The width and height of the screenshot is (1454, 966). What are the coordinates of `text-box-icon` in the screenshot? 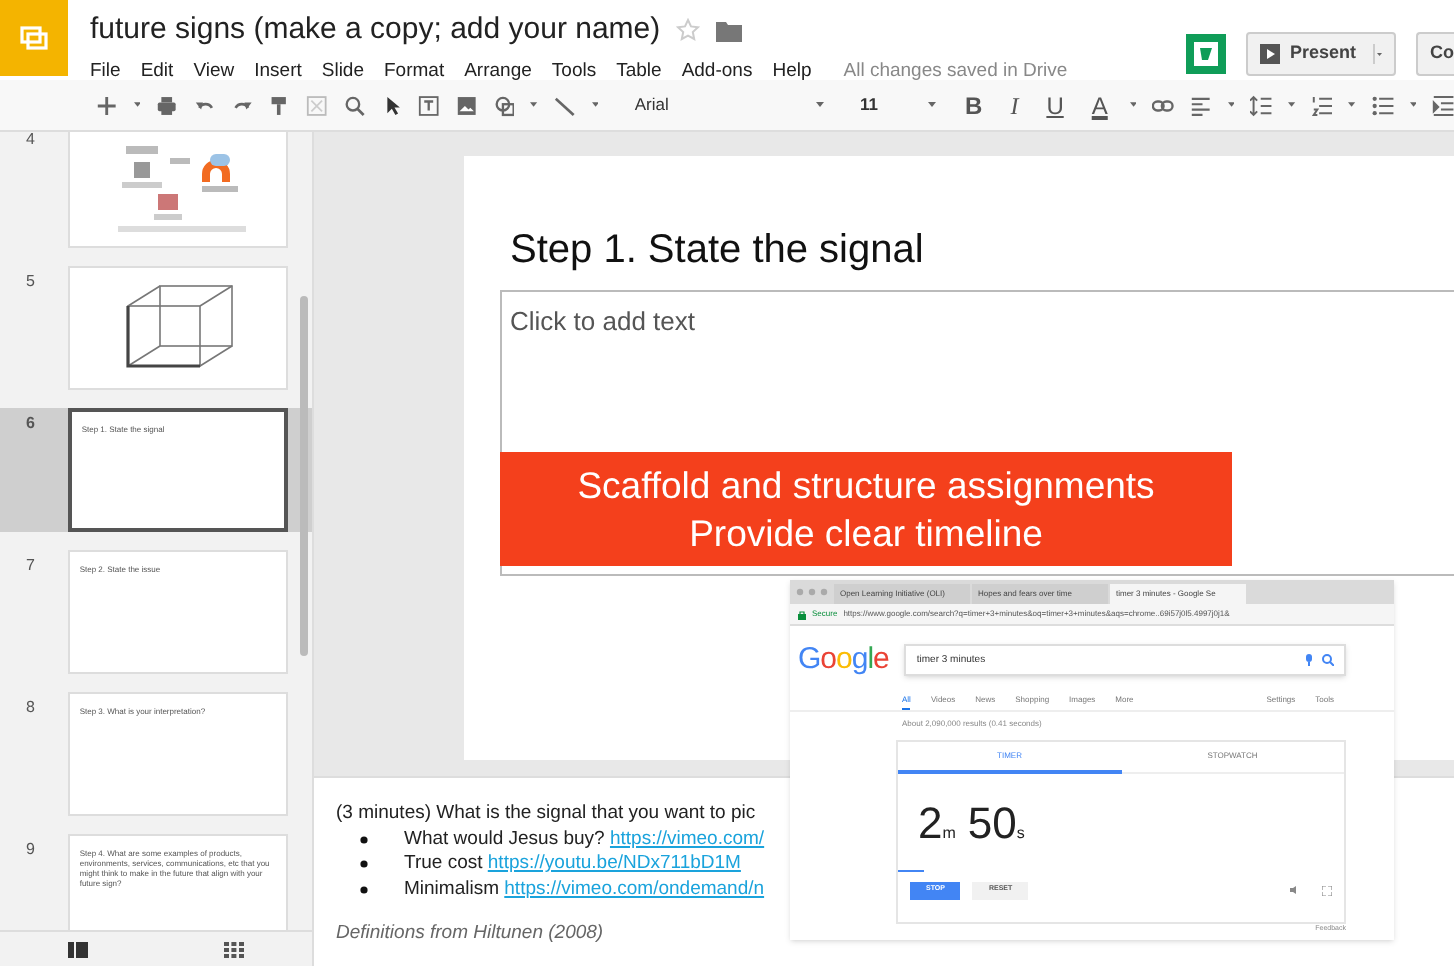 It's located at (429, 105).